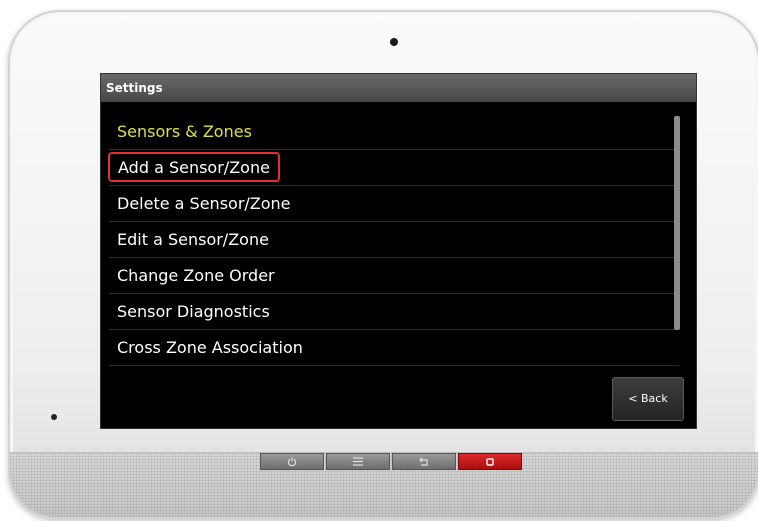 This screenshot has height=521, width=758. I want to click on return-button, so click(424, 461).